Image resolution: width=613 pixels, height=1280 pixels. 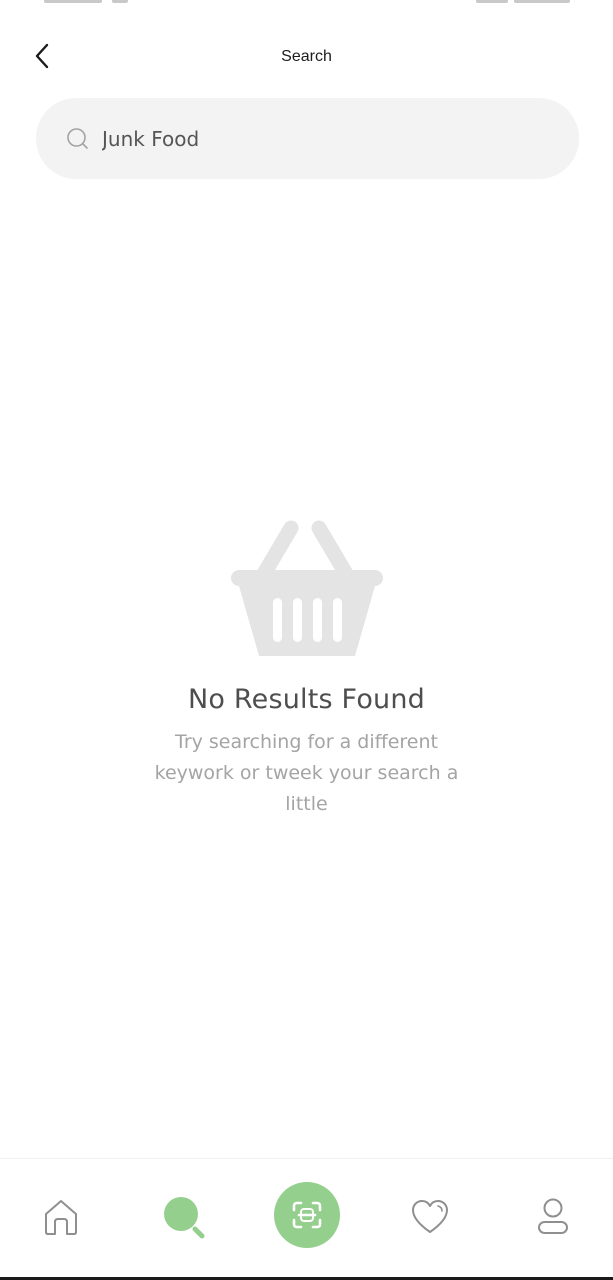 I want to click on scan-icon, so click(x=307, y=1215).